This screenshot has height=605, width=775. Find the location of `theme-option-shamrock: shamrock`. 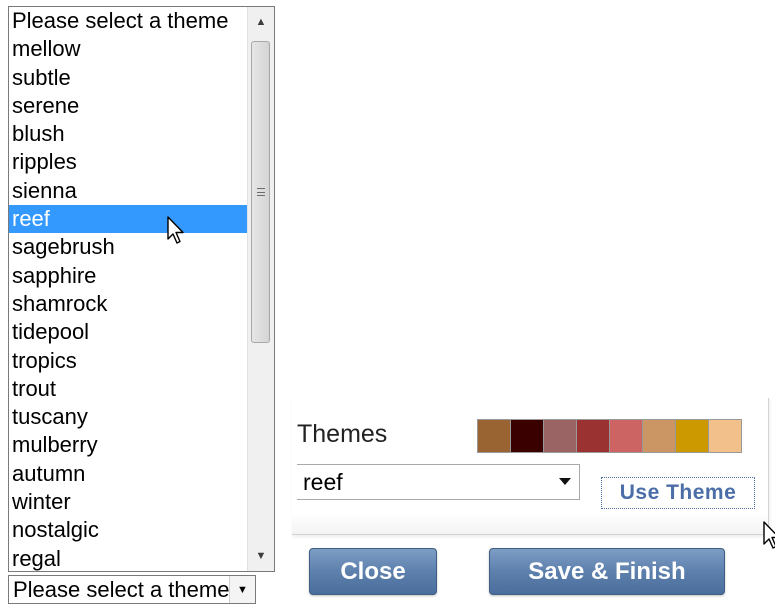

theme-option-shamrock: shamrock is located at coordinates (128, 304).